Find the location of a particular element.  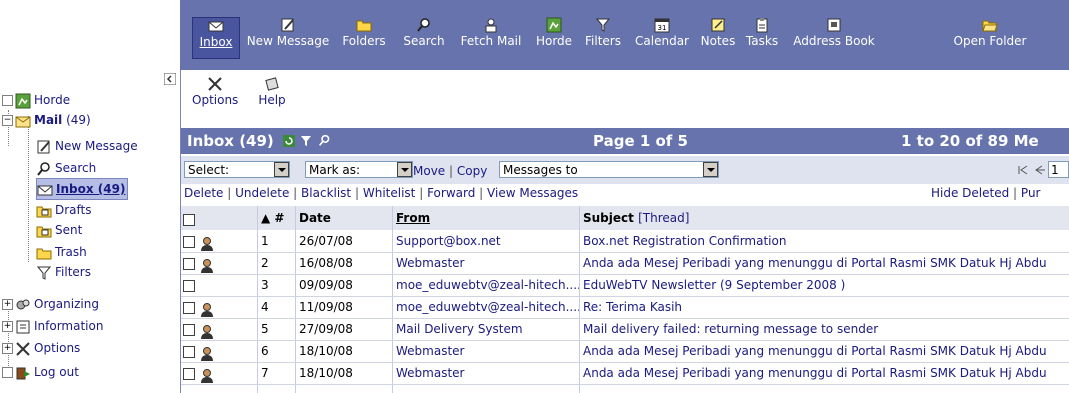

toolbar-help-button: Help is located at coordinates (272, 91).